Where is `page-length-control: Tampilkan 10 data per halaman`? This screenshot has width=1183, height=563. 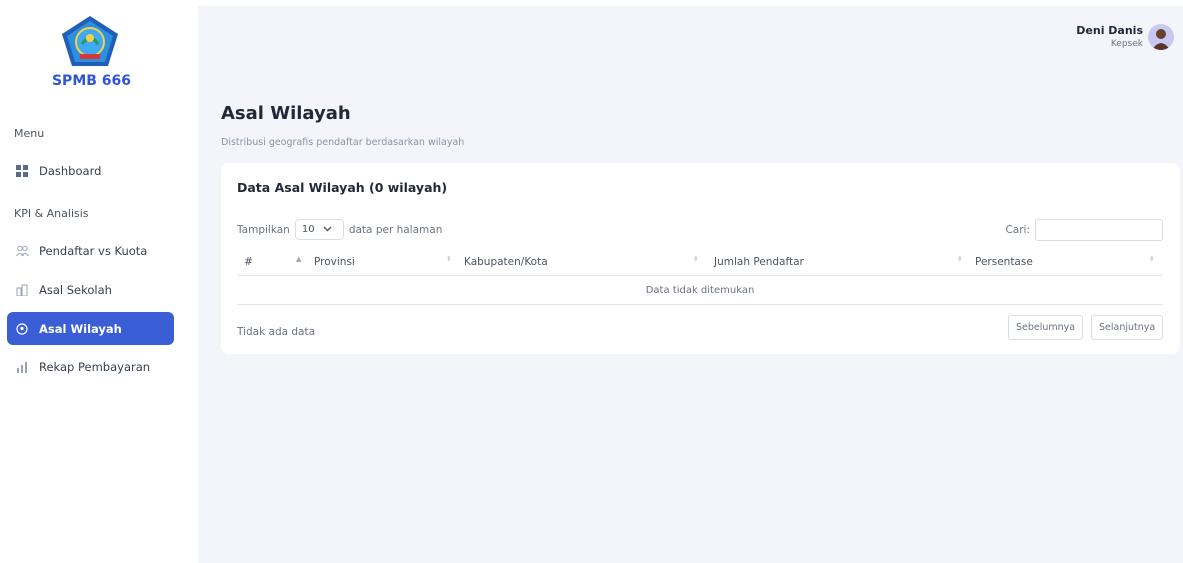 page-length-control: Tampilkan 10 data per halaman is located at coordinates (339, 229).